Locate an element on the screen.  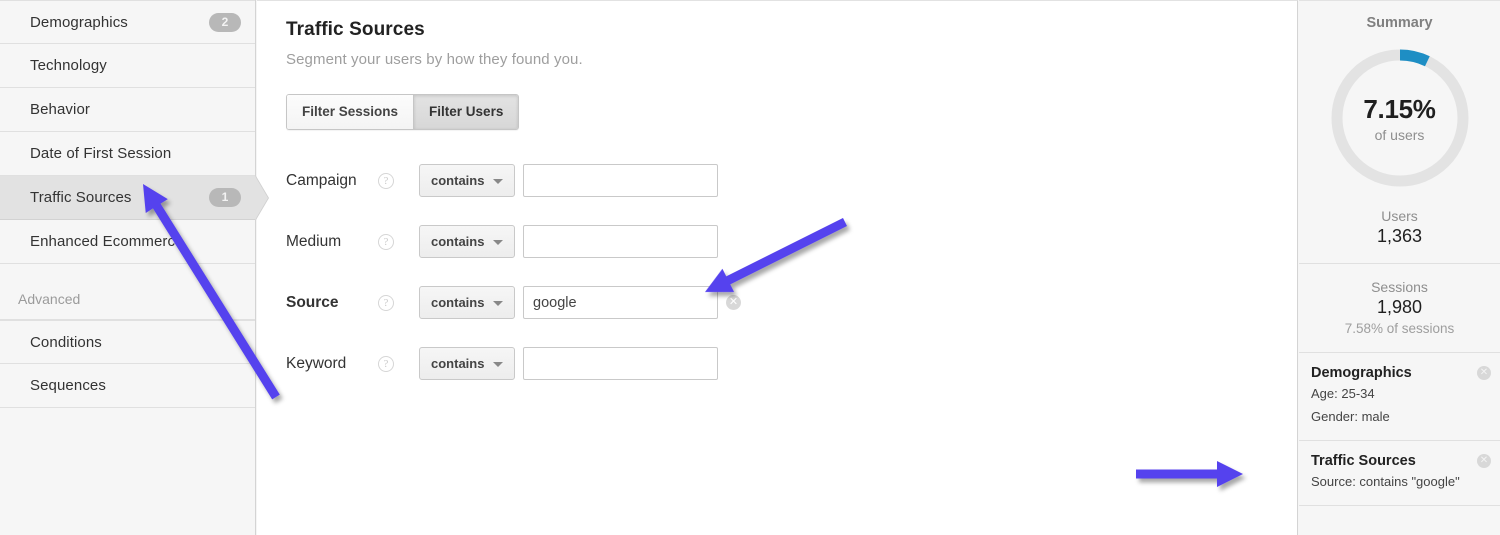
summary-metric-name: Users is located at coordinates (1399, 216).